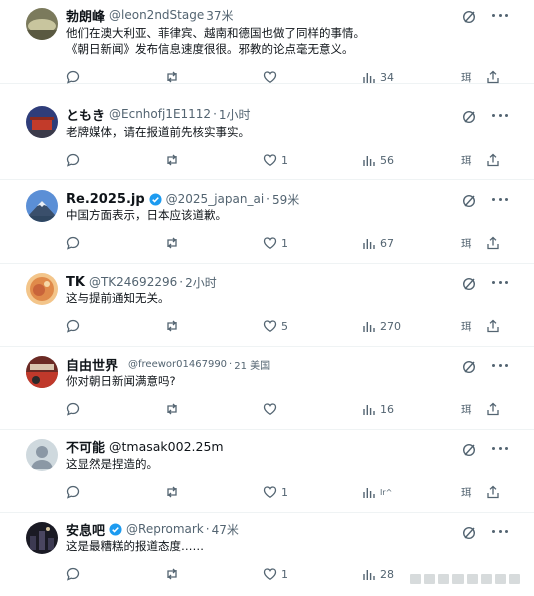 The height and width of the screenshot is (596, 534). What do you see at coordinates (158, 132) in the screenshot?
I see `reply-text: 老牌媒体，请在报道前先核实事实。` at bounding box center [158, 132].